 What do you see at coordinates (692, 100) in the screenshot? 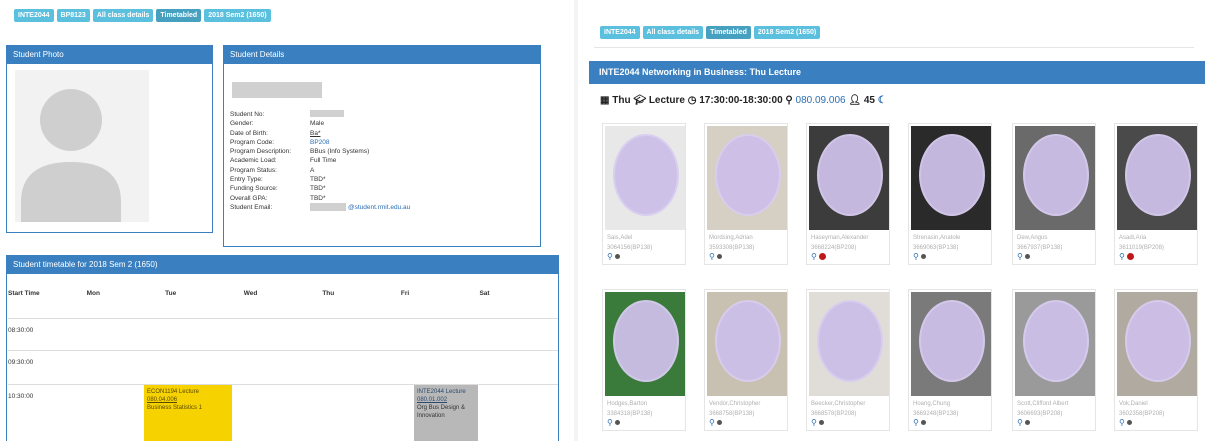
I see `clock-icon: ◷` at bounding box center [692, 100].